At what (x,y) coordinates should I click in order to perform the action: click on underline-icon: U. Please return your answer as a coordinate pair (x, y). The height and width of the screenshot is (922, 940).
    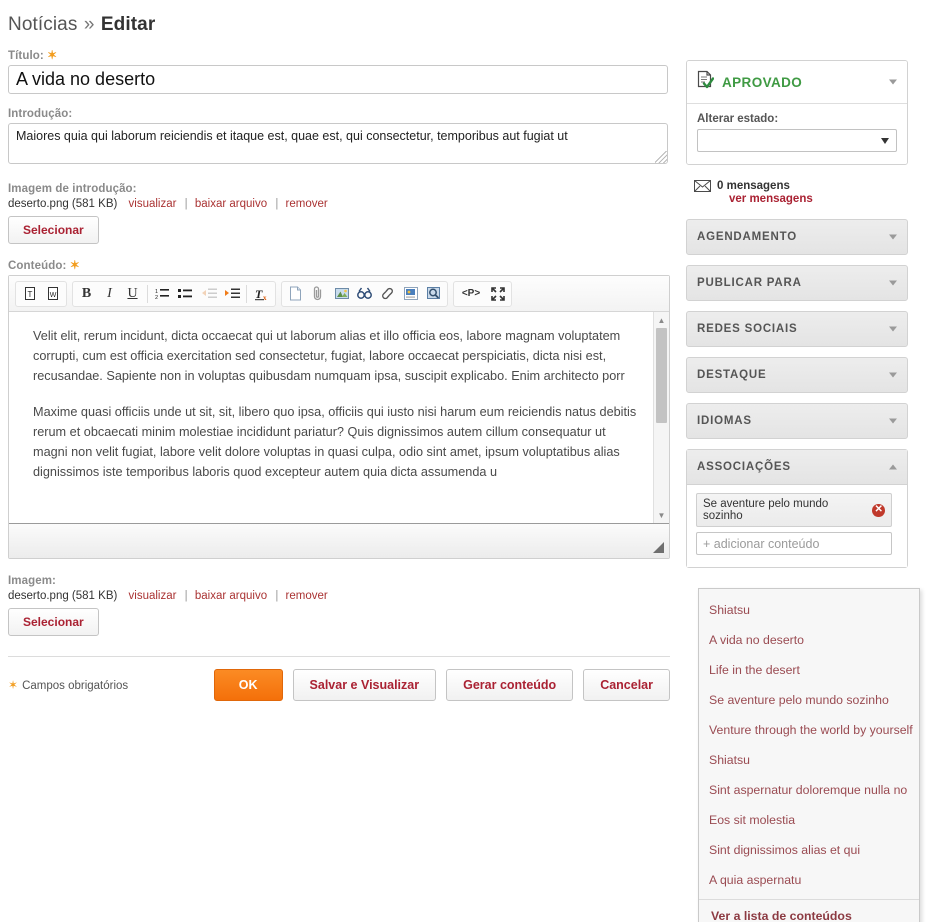
    Looking at the image, I should click on (132, 294).